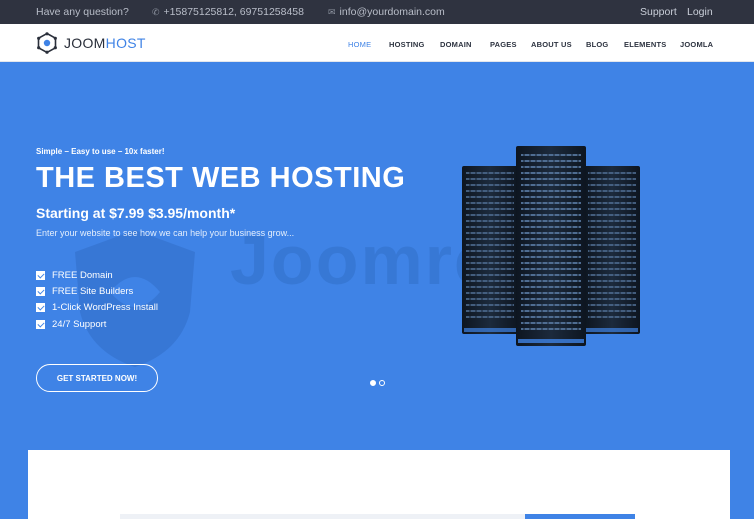  What do you see at coordinates (392, 12) in the screenshot?
I see `email-text: info@yourdomain.com` at bounding box center [392, 12].